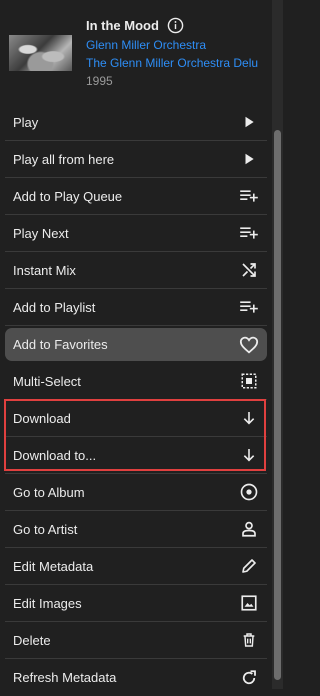 The width and height of the screenshot is (320, 696). I want to click on menu-item-label: Multi-Select, so click(47, 381).